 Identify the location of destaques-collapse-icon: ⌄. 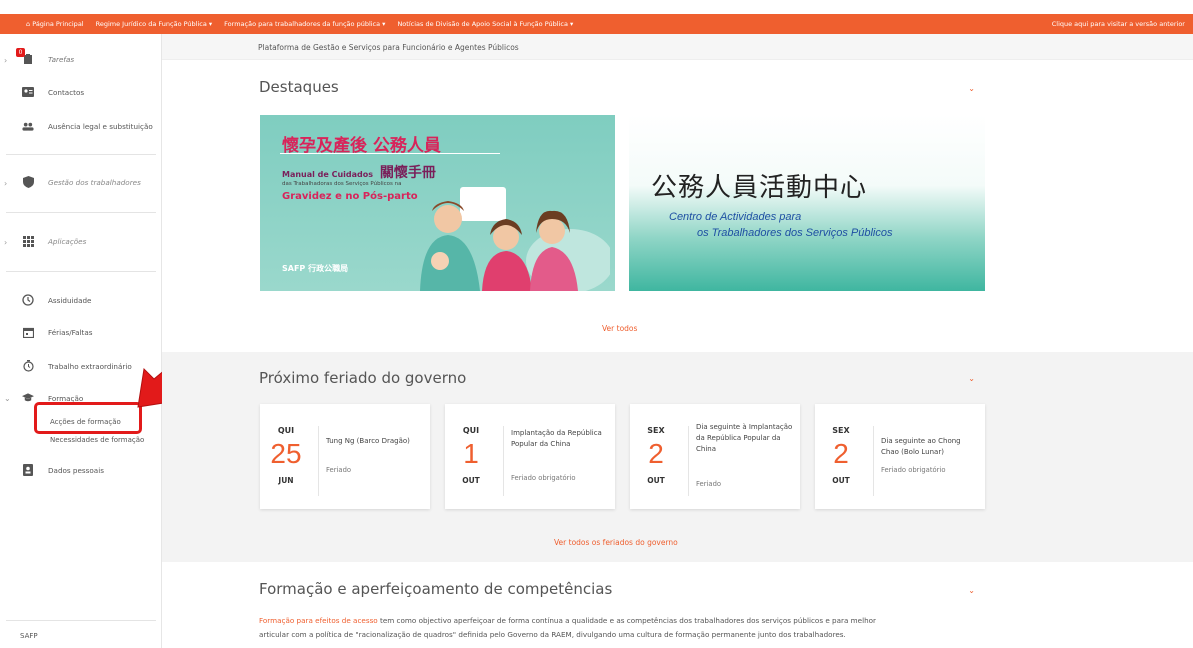
(971, 88).